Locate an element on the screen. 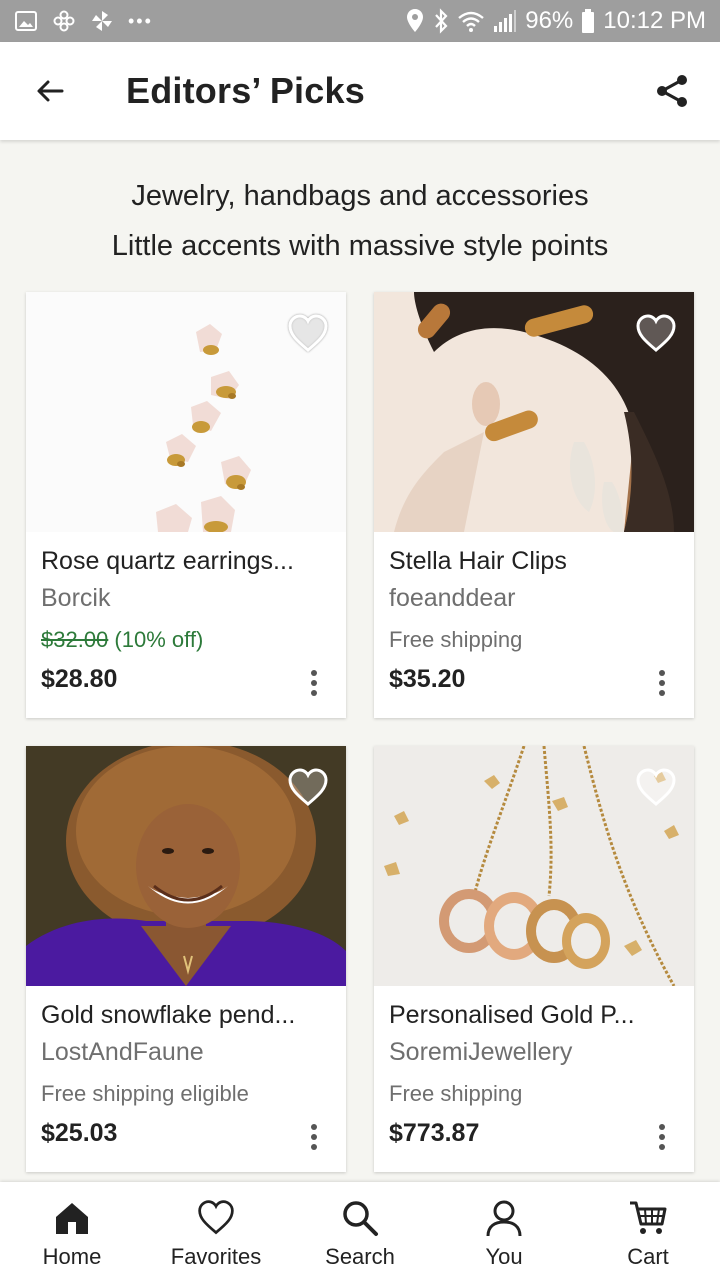 This screenshot has height=1280, width=720. home-icon is located at coordinates (72, 1218).